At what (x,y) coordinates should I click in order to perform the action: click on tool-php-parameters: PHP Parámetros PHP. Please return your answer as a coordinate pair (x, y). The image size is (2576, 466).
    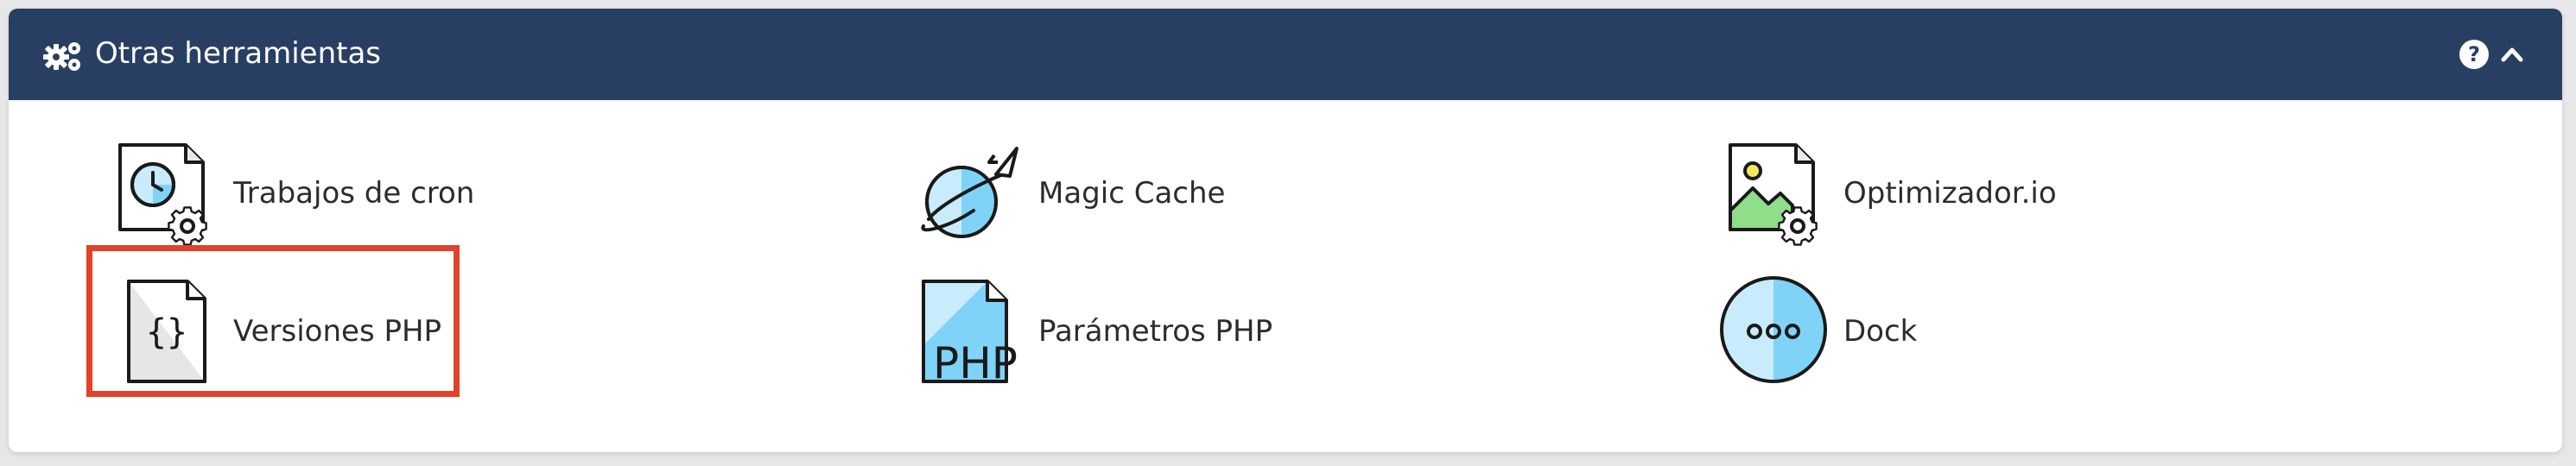
    Looking at the image, I should click on (1129, 331).